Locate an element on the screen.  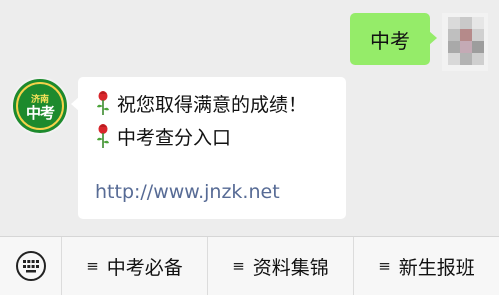
message-line-1: 祝您取得满意的成绩！ is located at coordinates (220, 103).